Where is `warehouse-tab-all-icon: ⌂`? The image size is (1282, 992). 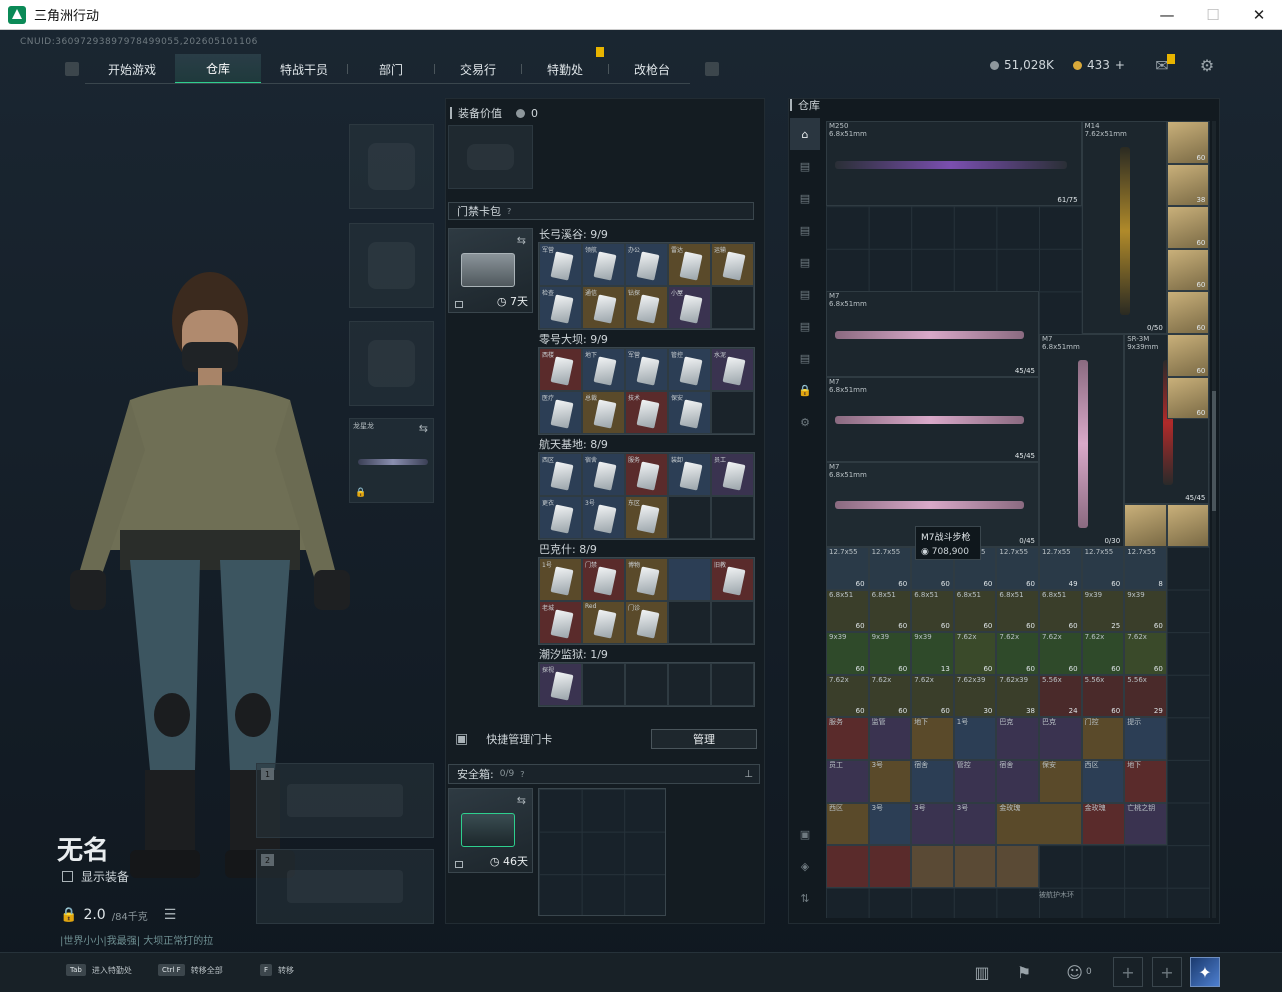
warehouse-tab-all-icon: ⌂ is located at coordinates (805, 134).